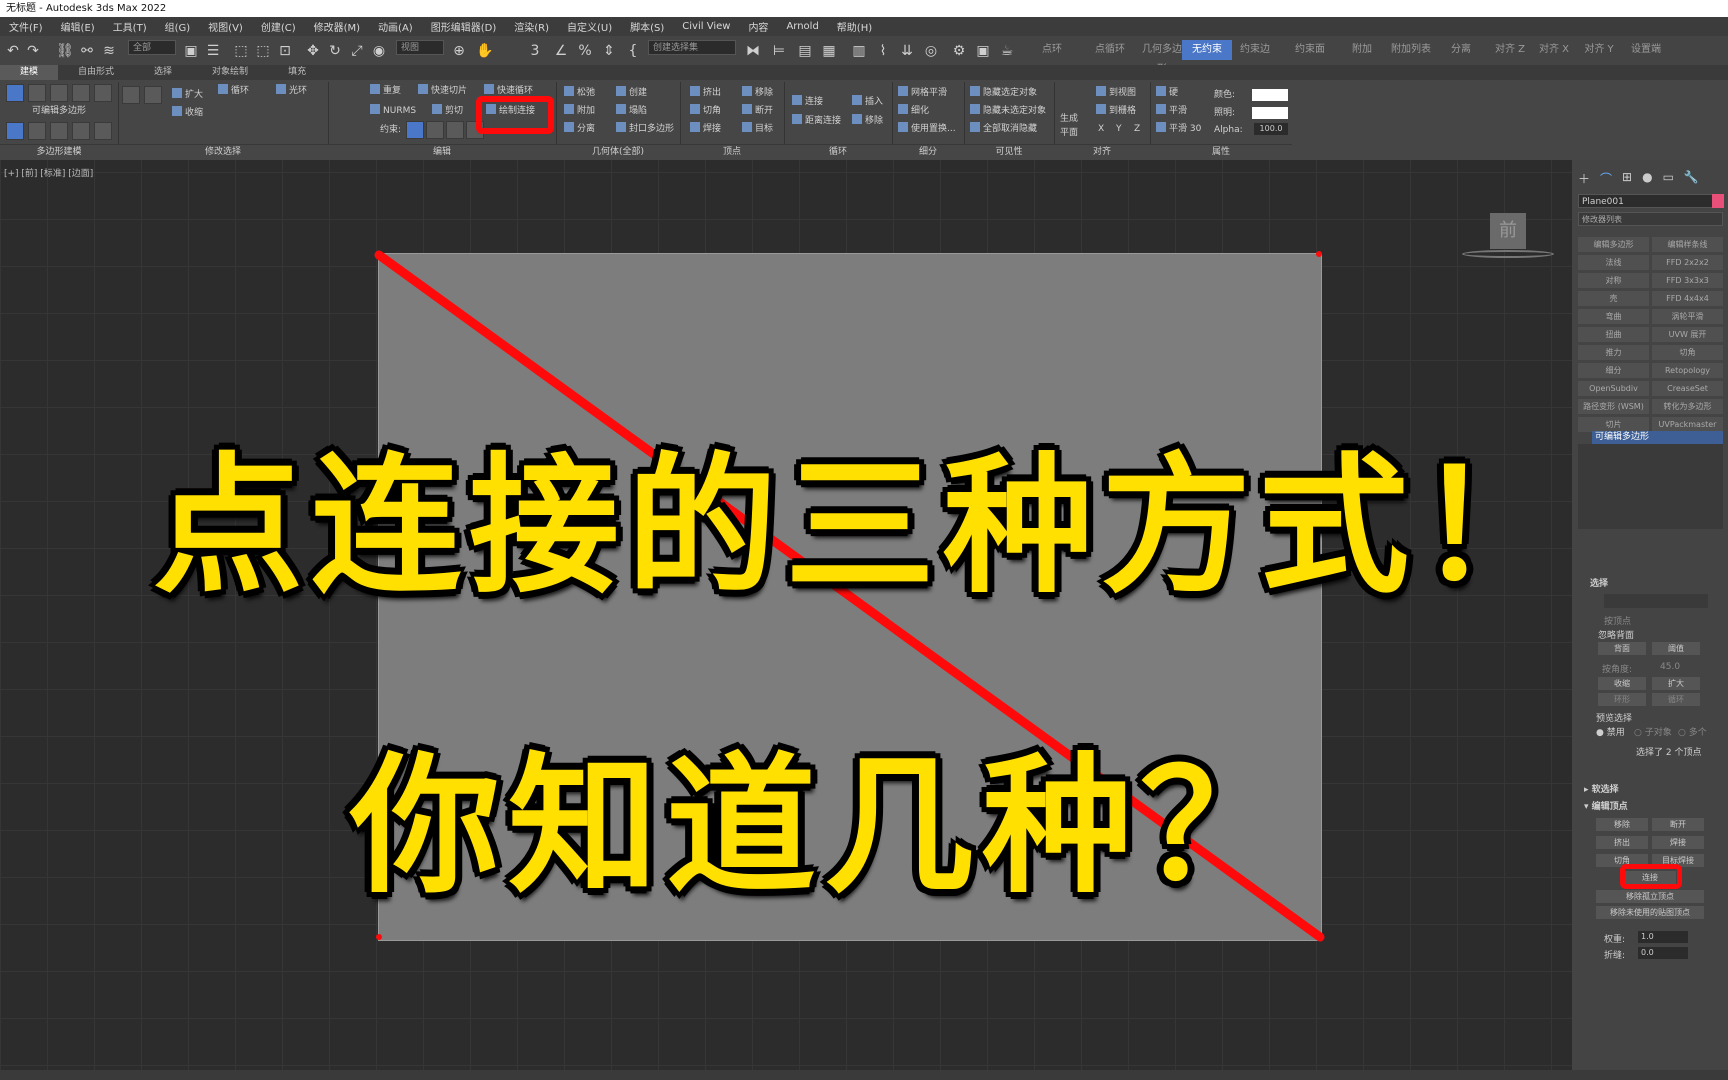  What do you see at coordinates (1613, 352) in the screenshot?
I see `modifier-button-12: 推力` at bounding box center [1613, 352].